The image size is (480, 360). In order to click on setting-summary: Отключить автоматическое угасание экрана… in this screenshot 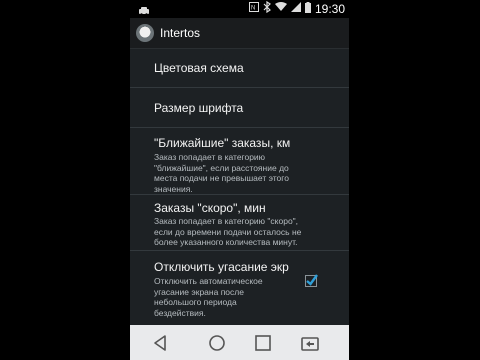, I will do `click(226, 297)`.